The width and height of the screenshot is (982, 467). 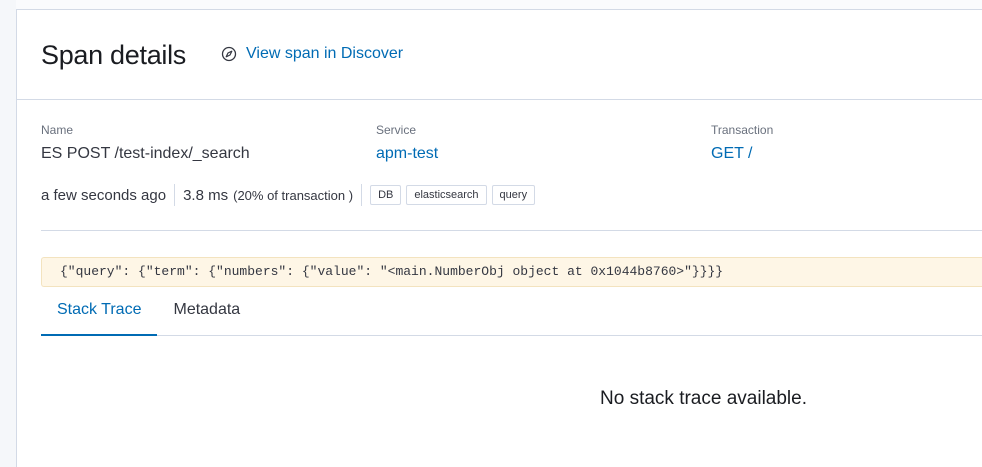 I want to click on badge-subtype: elasticsearch, so click(x=446, y=195).